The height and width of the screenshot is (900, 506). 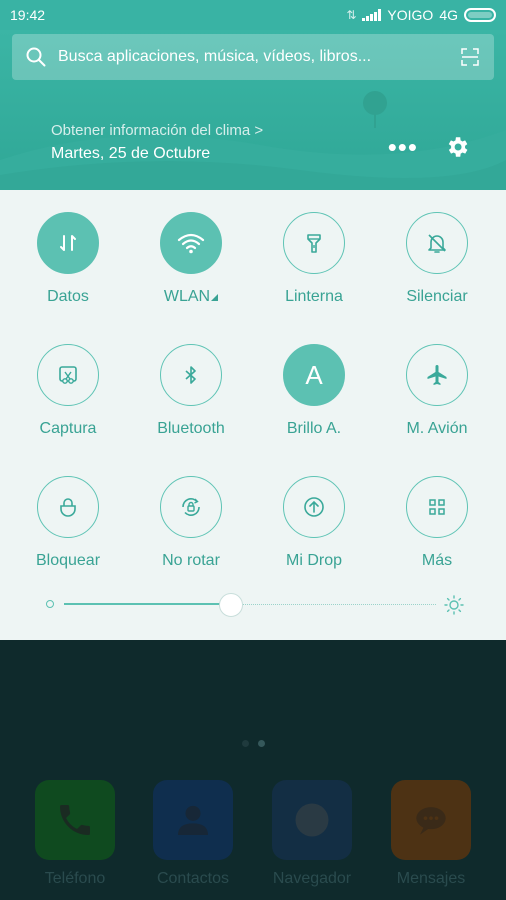 What do you see at coordinates (448, 15) in the screenshot?
I see `network-type: 4G` at bounding box center [448, 15].